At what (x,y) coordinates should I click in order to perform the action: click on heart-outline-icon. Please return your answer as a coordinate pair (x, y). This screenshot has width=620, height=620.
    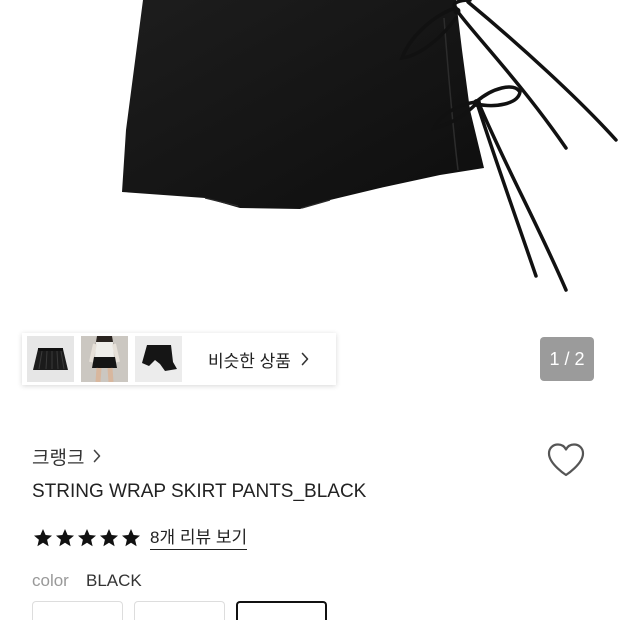
    Looking at the image, I should click on (566, 460).